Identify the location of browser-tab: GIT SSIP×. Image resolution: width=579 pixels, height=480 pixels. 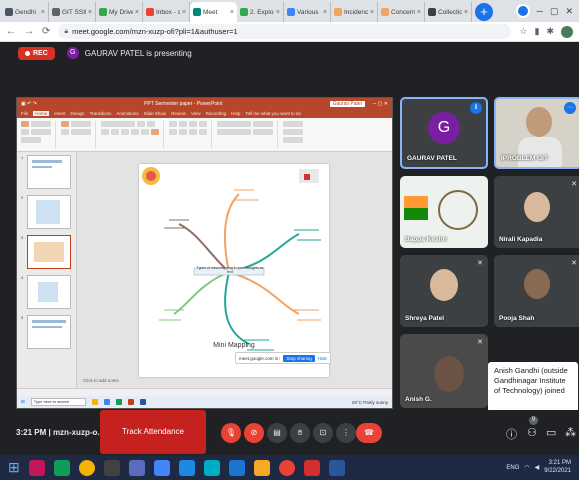
(72, 12).